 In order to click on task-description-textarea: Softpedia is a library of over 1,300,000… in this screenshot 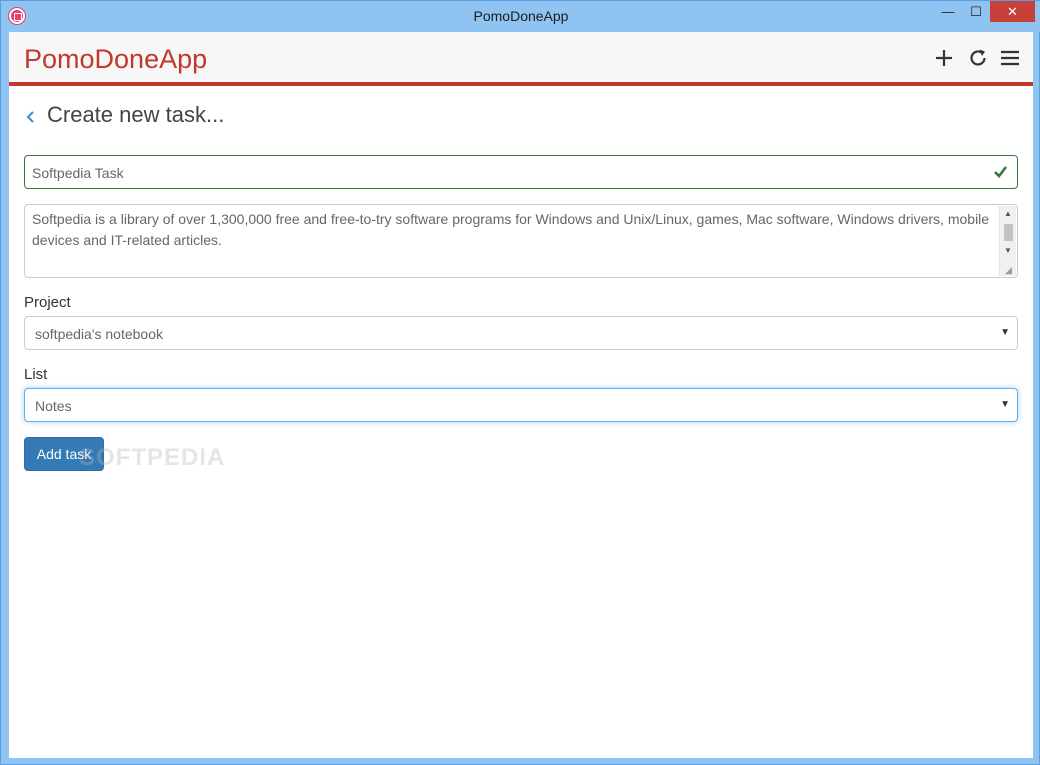, I will do `click(521, 241)`.